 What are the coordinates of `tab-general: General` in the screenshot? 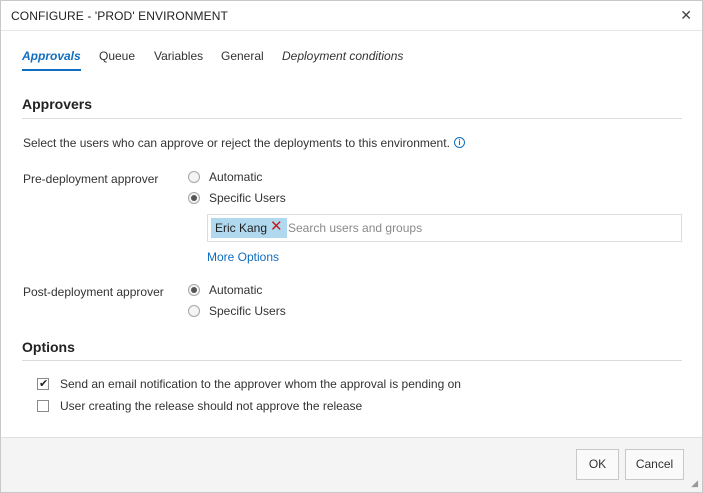 It's located at (242, 56).